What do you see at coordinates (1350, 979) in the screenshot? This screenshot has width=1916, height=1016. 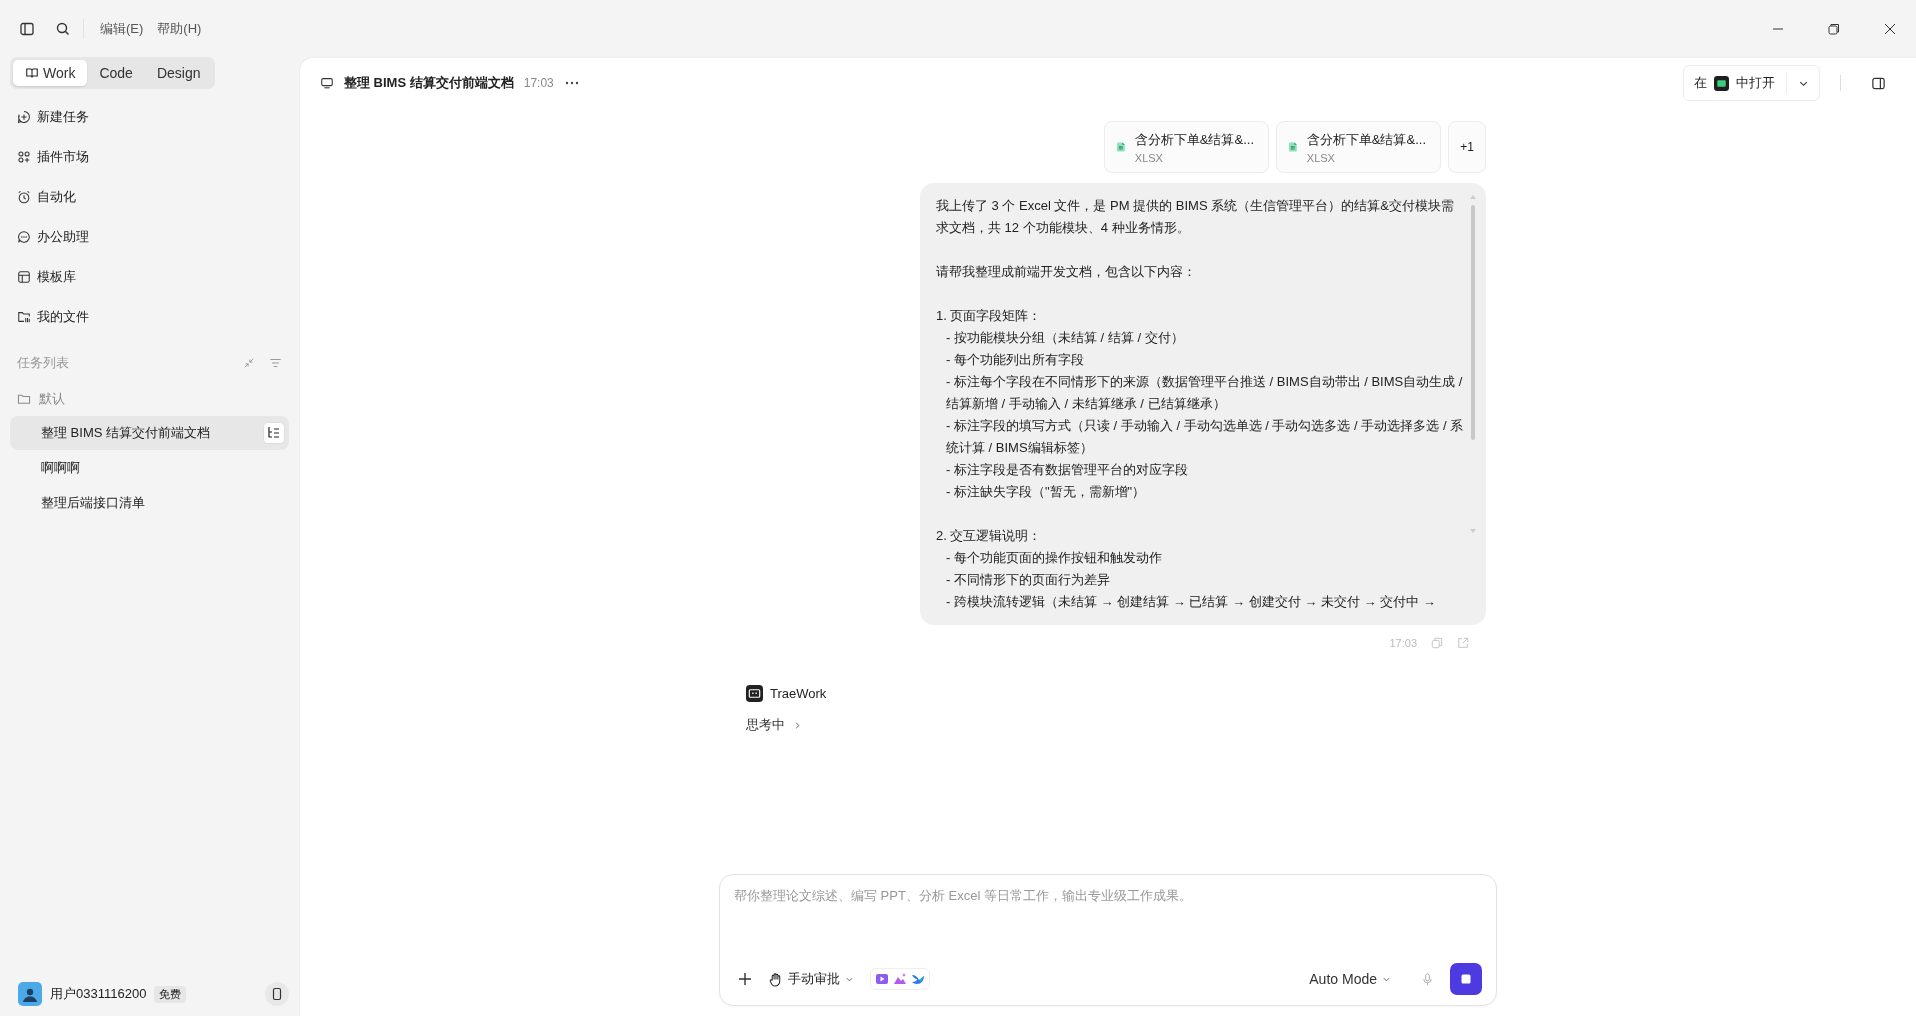 I see `mode-dropdown: Auto Mode` at bounding box center [1350, 979].